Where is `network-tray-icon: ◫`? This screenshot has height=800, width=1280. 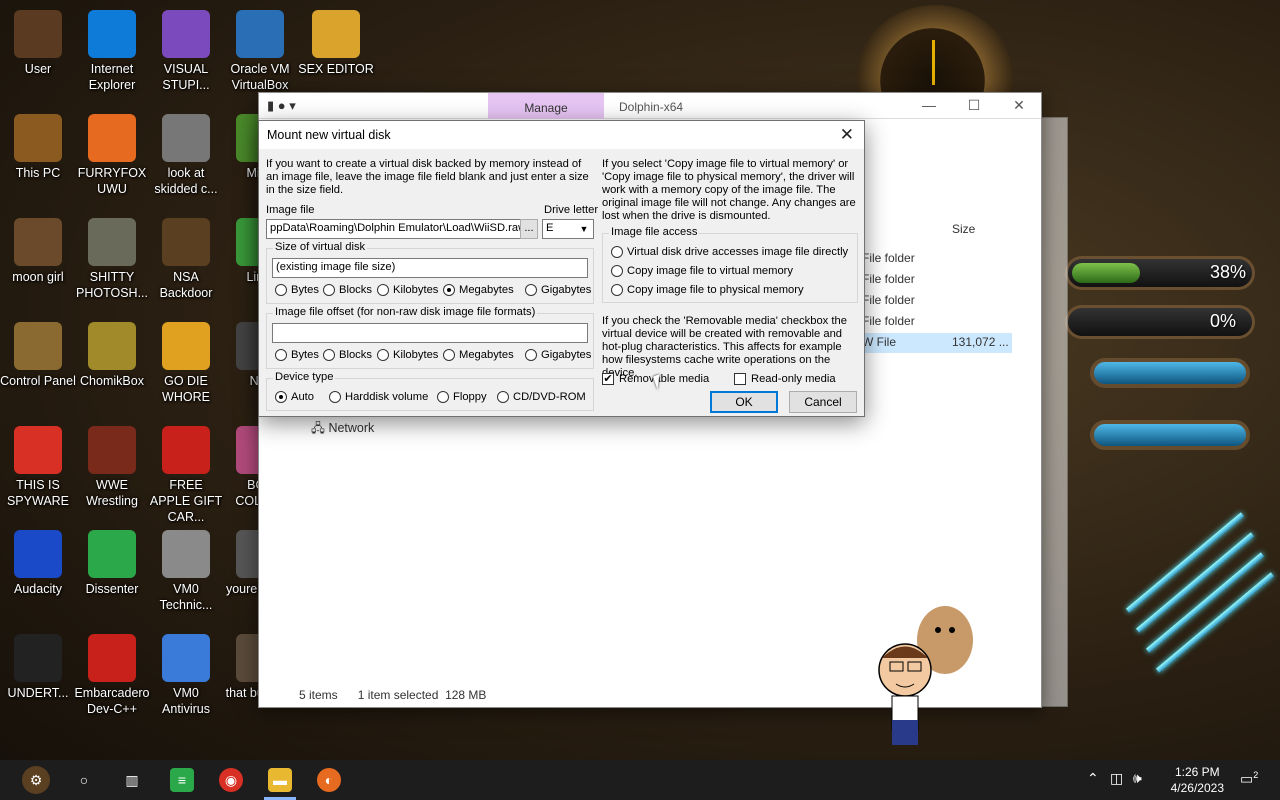 network-tray-icon: ◫ is located at coordinates (1116, 778).